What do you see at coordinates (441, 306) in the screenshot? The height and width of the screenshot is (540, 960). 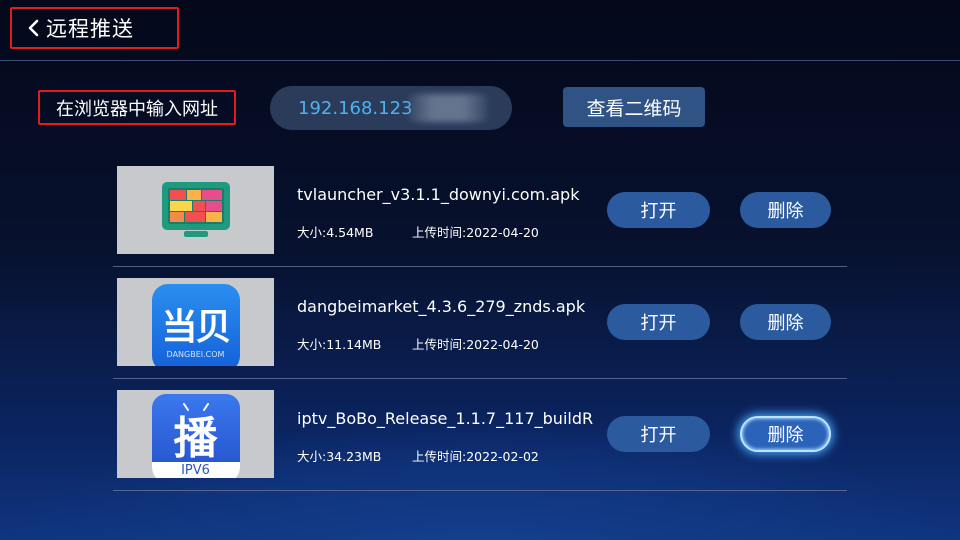 I see `file-name: dangbeimarket_4.3.6_279_znds.apk` at bounding box center [441, 306].